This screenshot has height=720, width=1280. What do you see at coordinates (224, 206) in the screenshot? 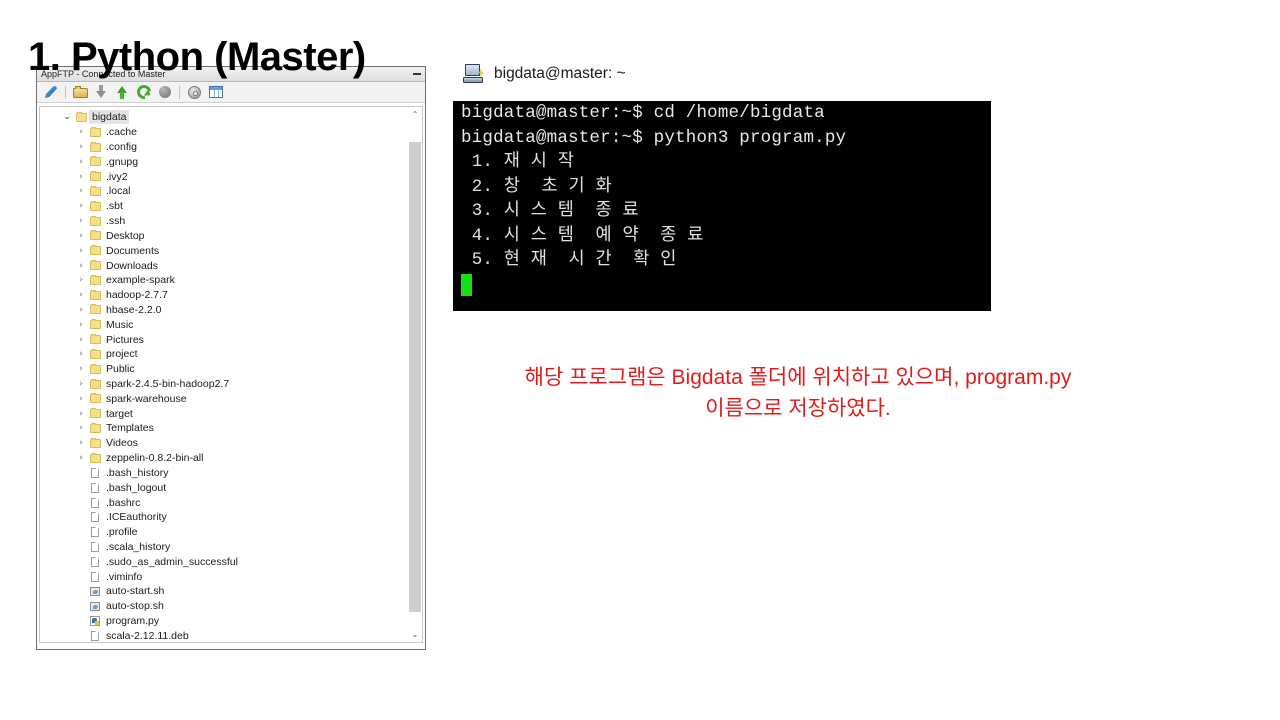
I see `tree-row: › .sbt` at bounding box center [224, 206].